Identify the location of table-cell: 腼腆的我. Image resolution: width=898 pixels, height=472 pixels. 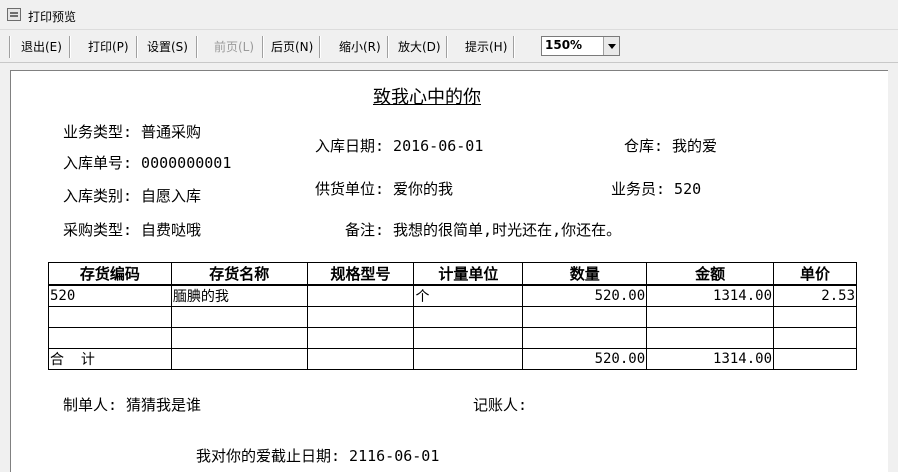
(239, 295).